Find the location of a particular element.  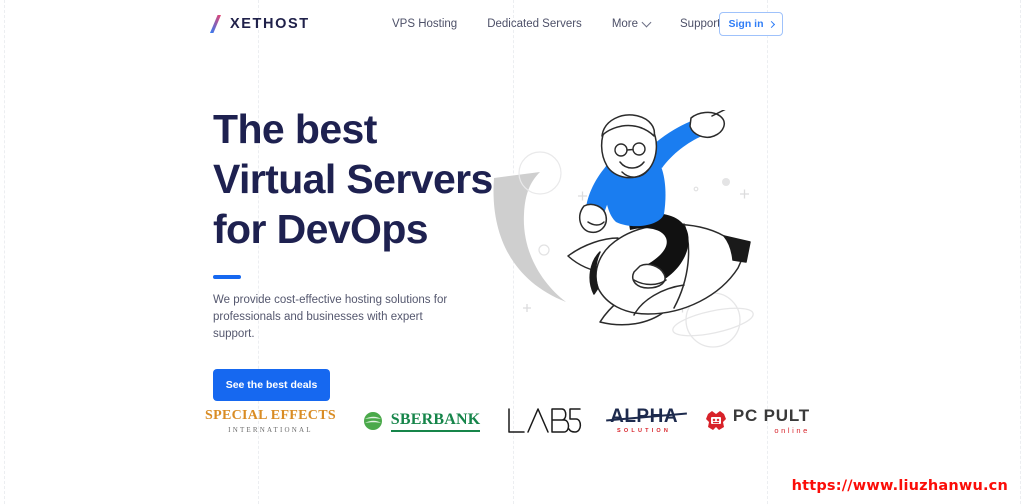

partner-name: SPECIAL EFFECTS is located at coordinates (270, 415).